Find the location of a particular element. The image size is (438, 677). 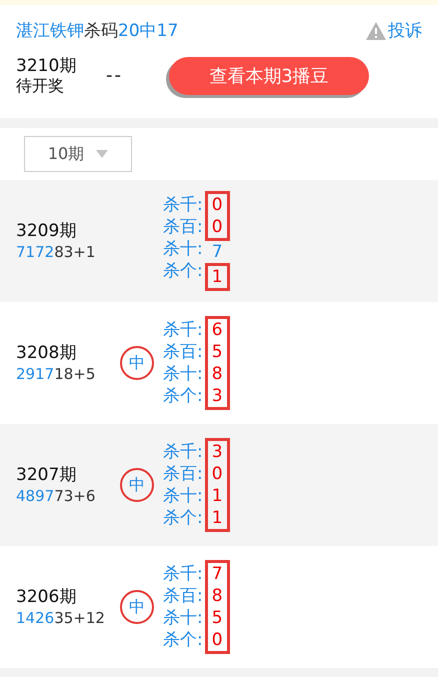

empty-result: -- is located at coordinates (114, 75).